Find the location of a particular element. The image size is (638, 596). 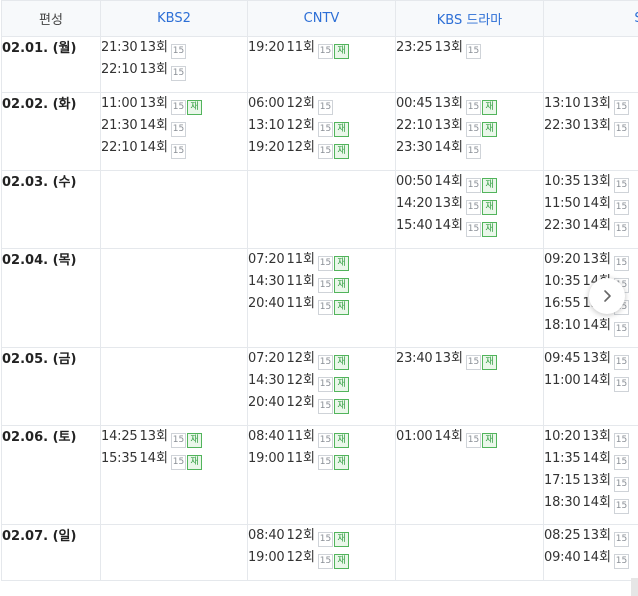

date-cell: 02.03. (수) is located at coordinates (51, 209).